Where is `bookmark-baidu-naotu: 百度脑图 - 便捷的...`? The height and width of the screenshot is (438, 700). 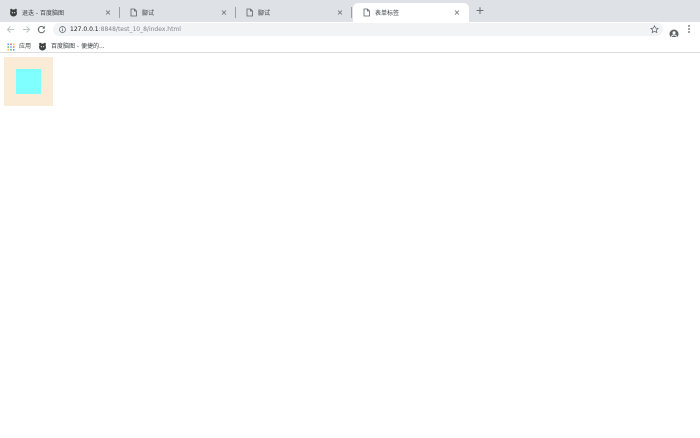
bookmark-baidu-naotu: 百度脑图 - 便捷的... is located at coordinates (71, 45).